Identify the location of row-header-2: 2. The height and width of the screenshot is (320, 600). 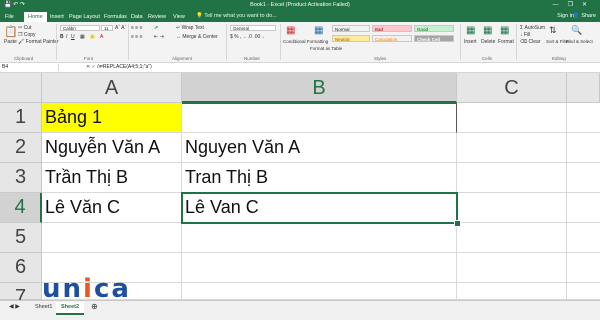
(21, 148).